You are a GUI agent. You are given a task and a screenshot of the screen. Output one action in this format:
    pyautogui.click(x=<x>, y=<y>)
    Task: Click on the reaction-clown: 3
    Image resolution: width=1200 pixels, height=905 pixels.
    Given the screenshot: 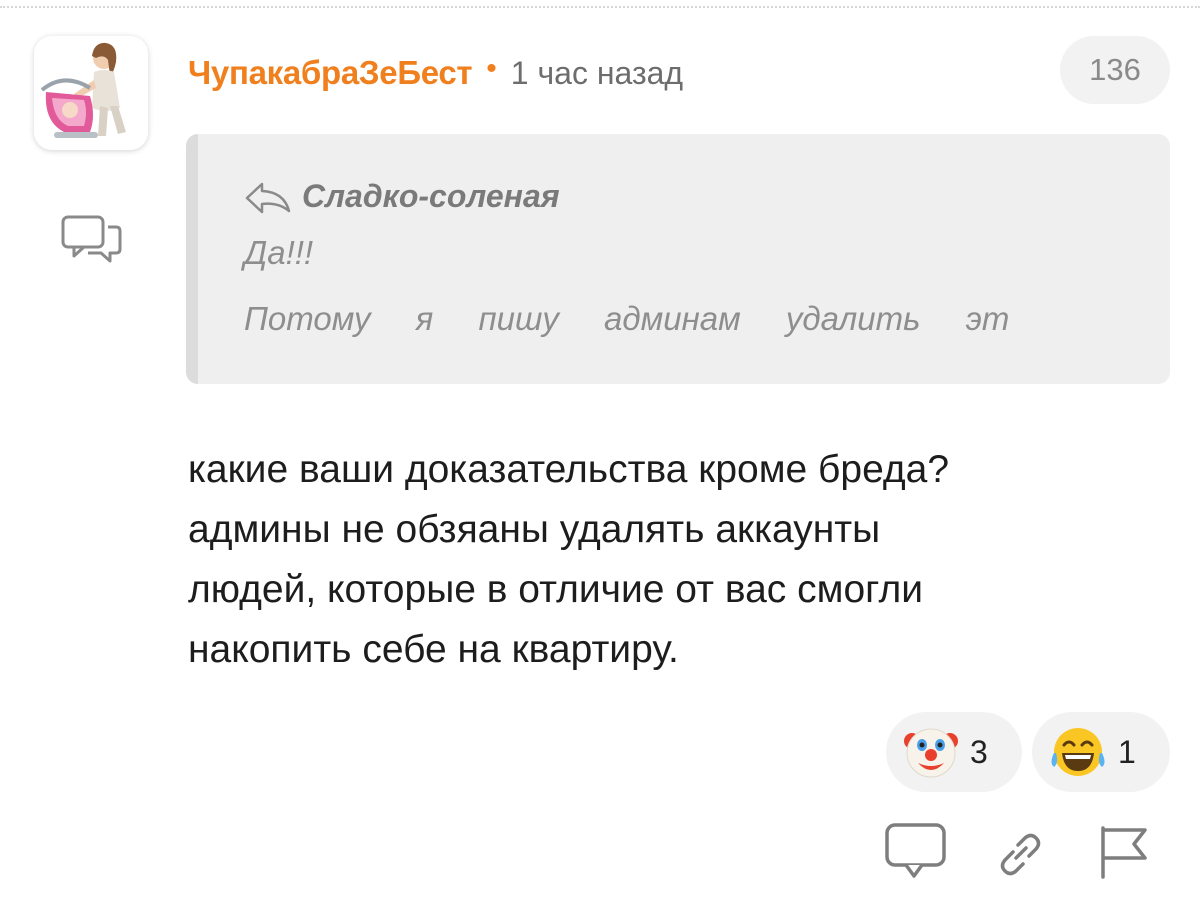 What is the action you would take?
    pyautogui.click(x=954, y=752)
    